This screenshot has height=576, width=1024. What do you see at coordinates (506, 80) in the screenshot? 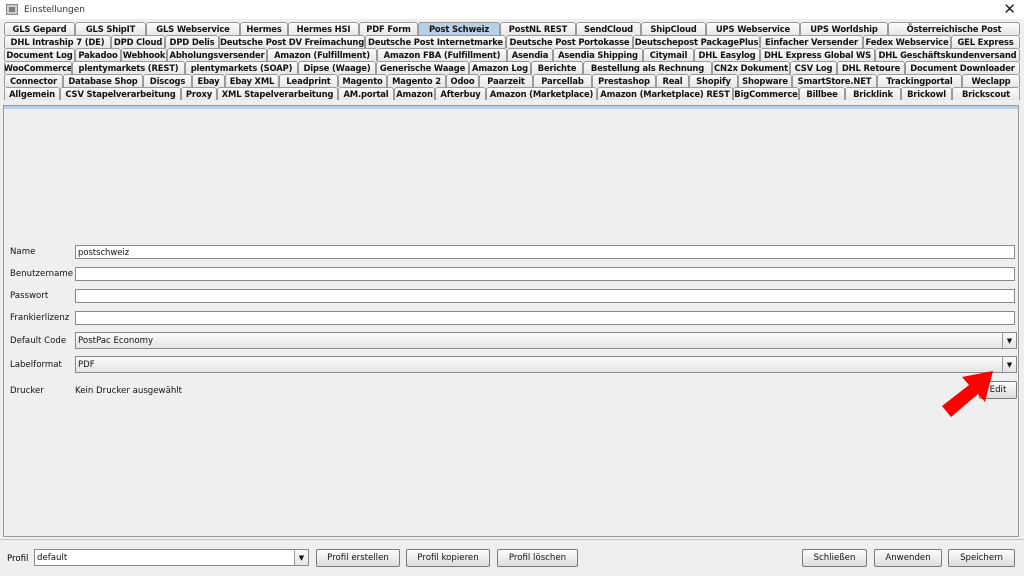
I see `tab-paarzeit: Paarzeit` at bounding box center [506, 80].